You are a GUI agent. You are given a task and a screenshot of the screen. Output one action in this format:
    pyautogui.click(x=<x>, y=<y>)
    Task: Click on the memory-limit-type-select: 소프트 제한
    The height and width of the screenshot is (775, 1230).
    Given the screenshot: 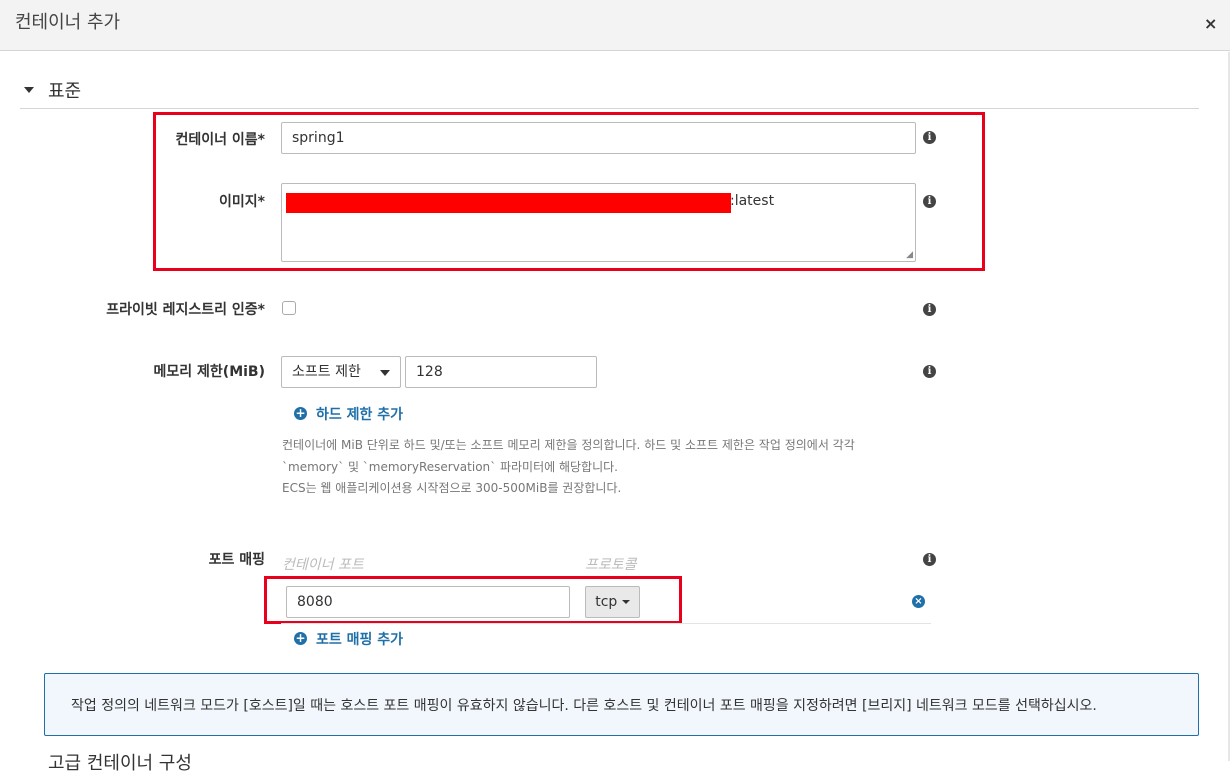 What is the action you would take?
    pyautogui.click(x=341, y=372)
    